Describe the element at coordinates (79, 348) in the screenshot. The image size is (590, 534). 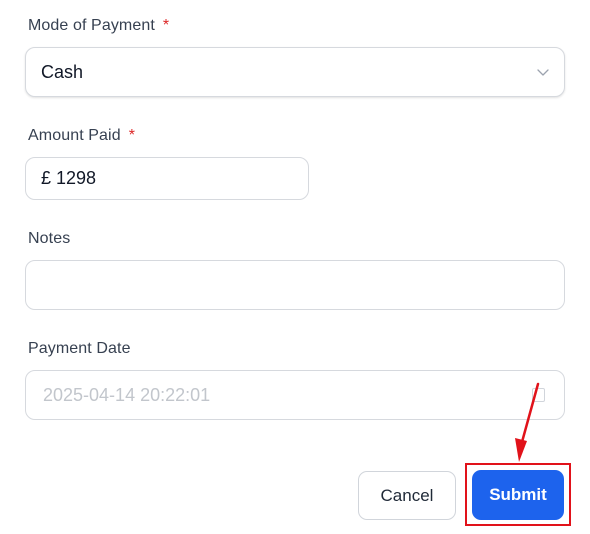
I see `payment-date-label: Payment Date` at that location.